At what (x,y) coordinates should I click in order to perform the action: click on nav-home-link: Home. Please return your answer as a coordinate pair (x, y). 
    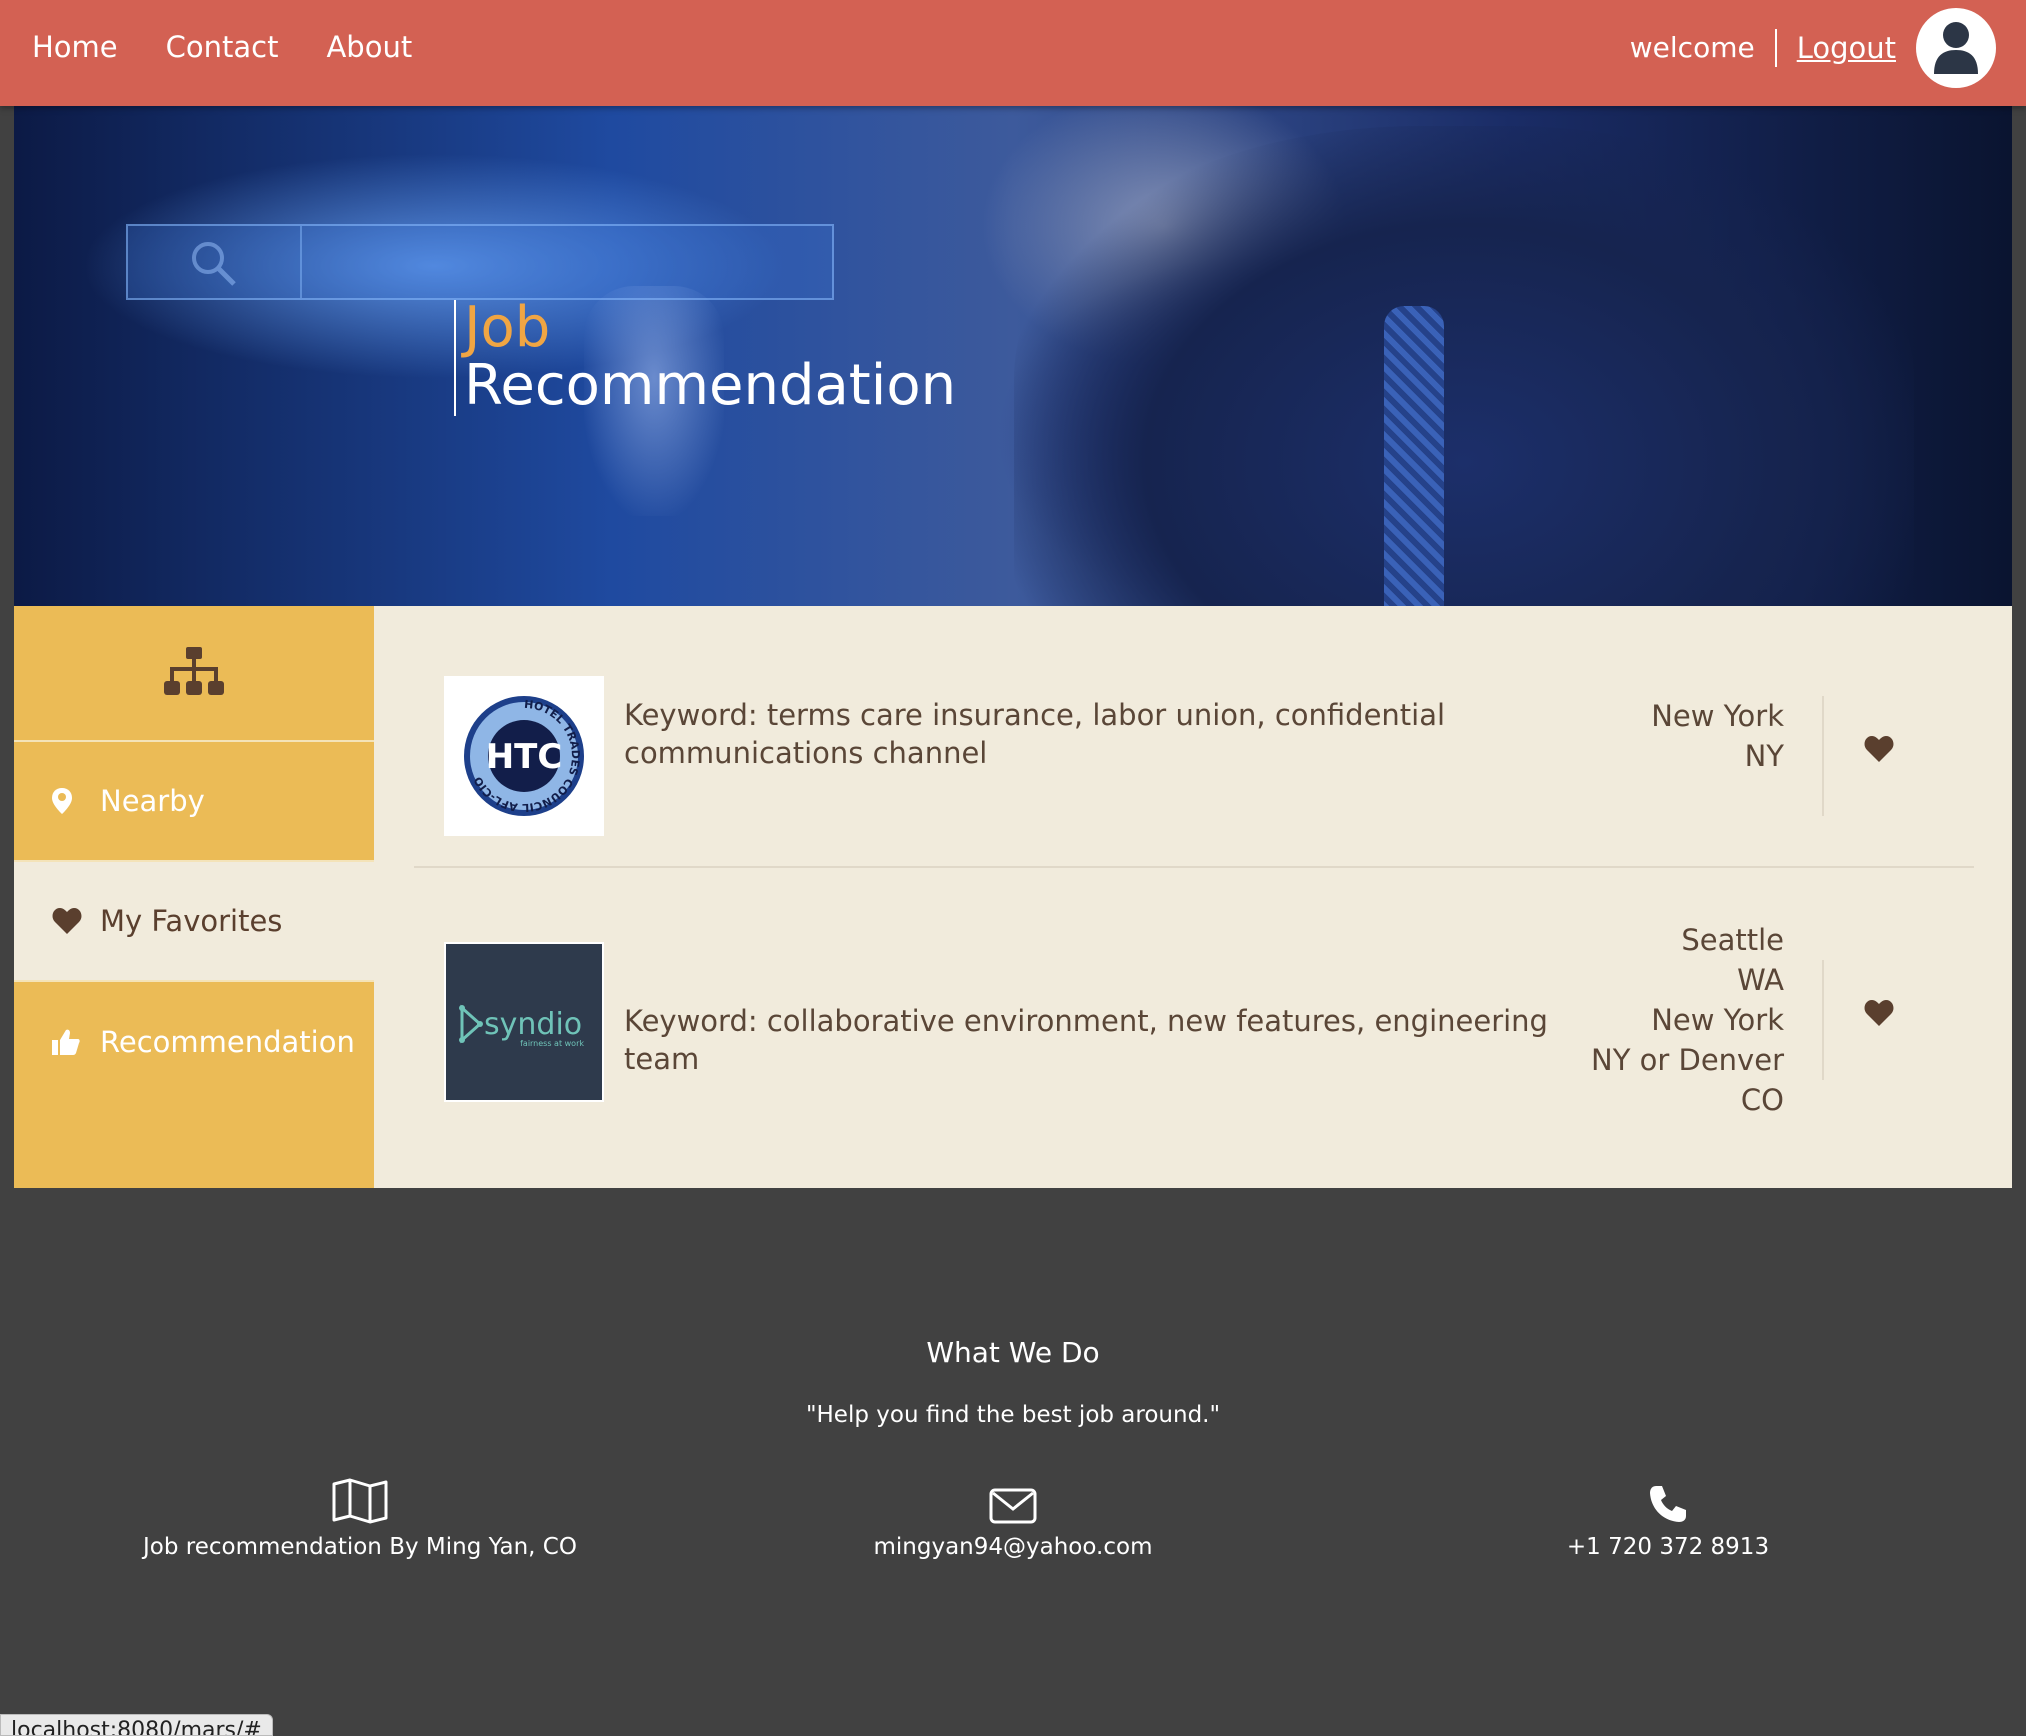
    Looking at the image, I should click on (75, 47).